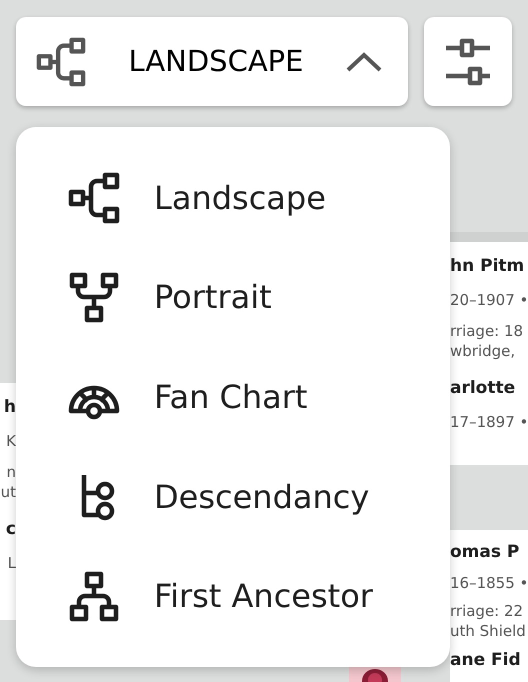  I want to click on menu-item: Descendancy, so click(233, 496).